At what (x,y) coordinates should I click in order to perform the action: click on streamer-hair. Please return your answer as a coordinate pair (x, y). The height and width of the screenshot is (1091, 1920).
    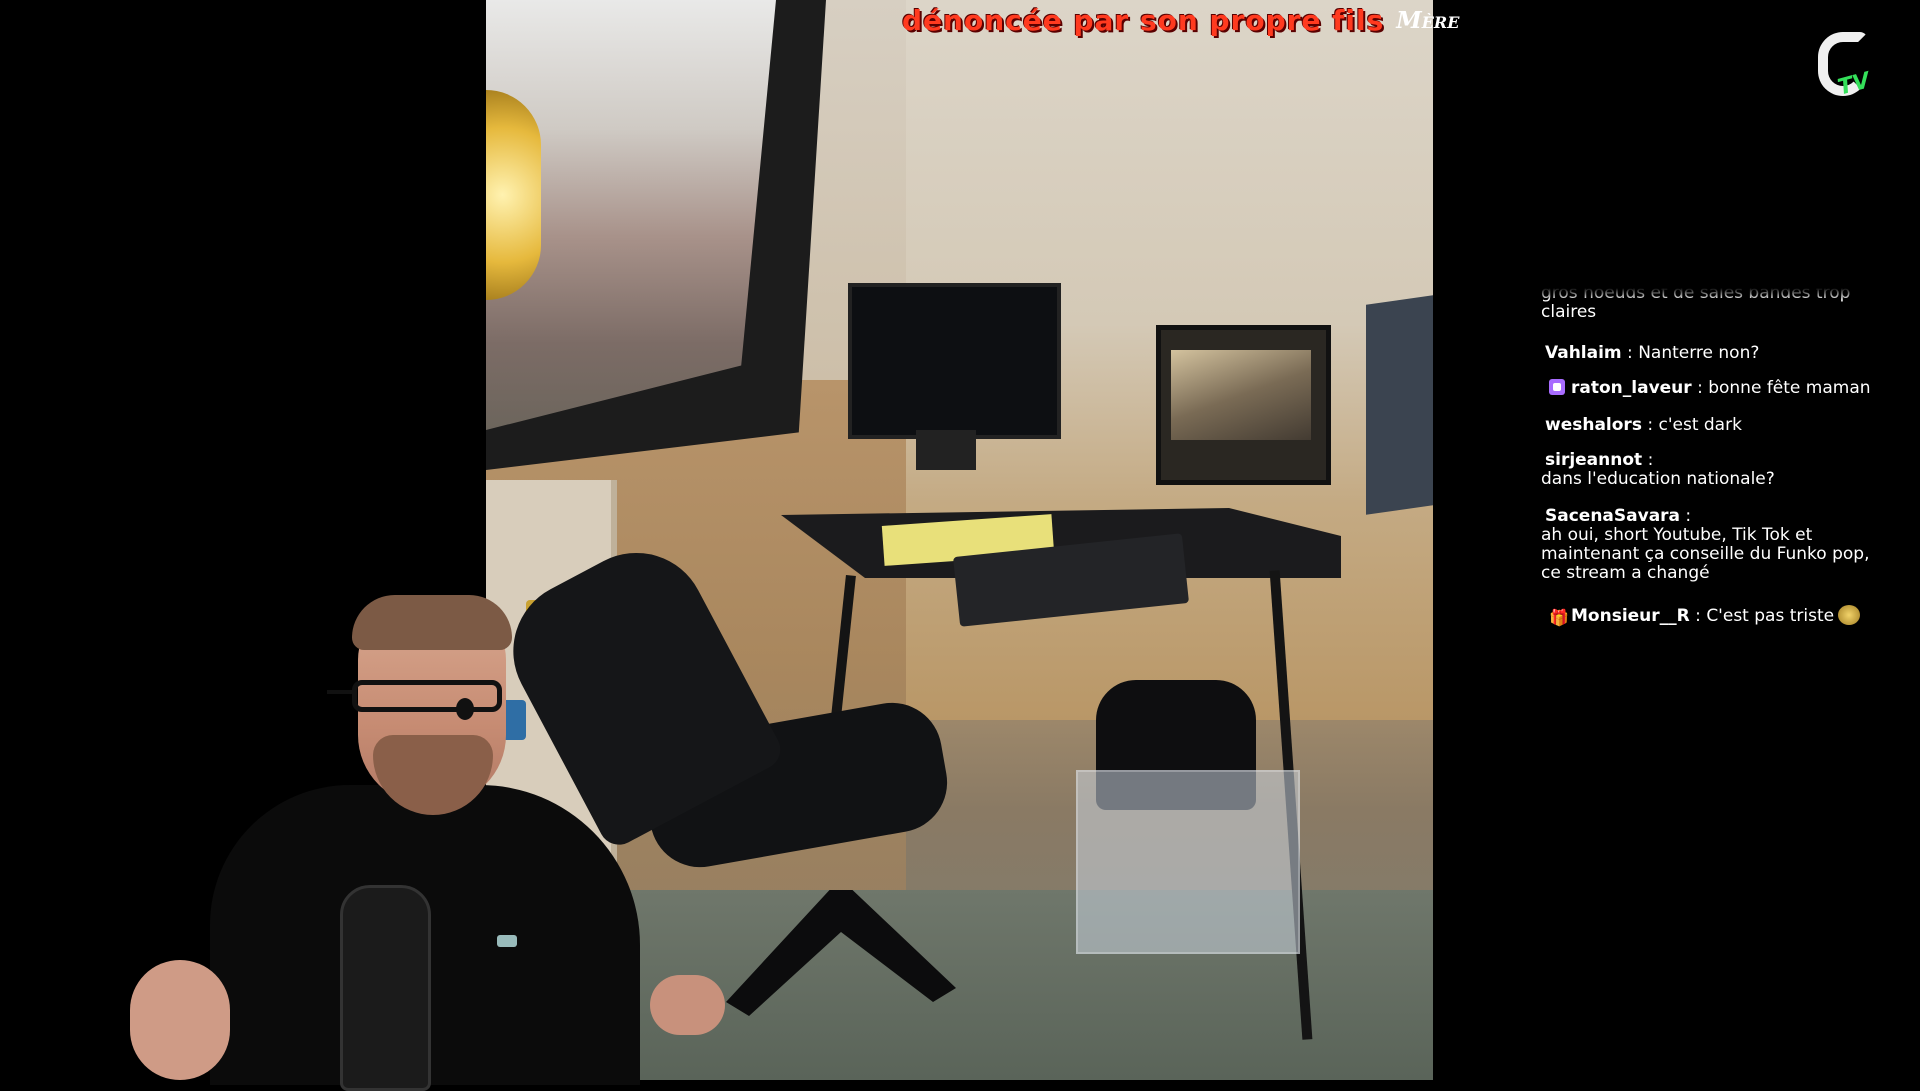
    Looking at the image, I should click on (432, 622).